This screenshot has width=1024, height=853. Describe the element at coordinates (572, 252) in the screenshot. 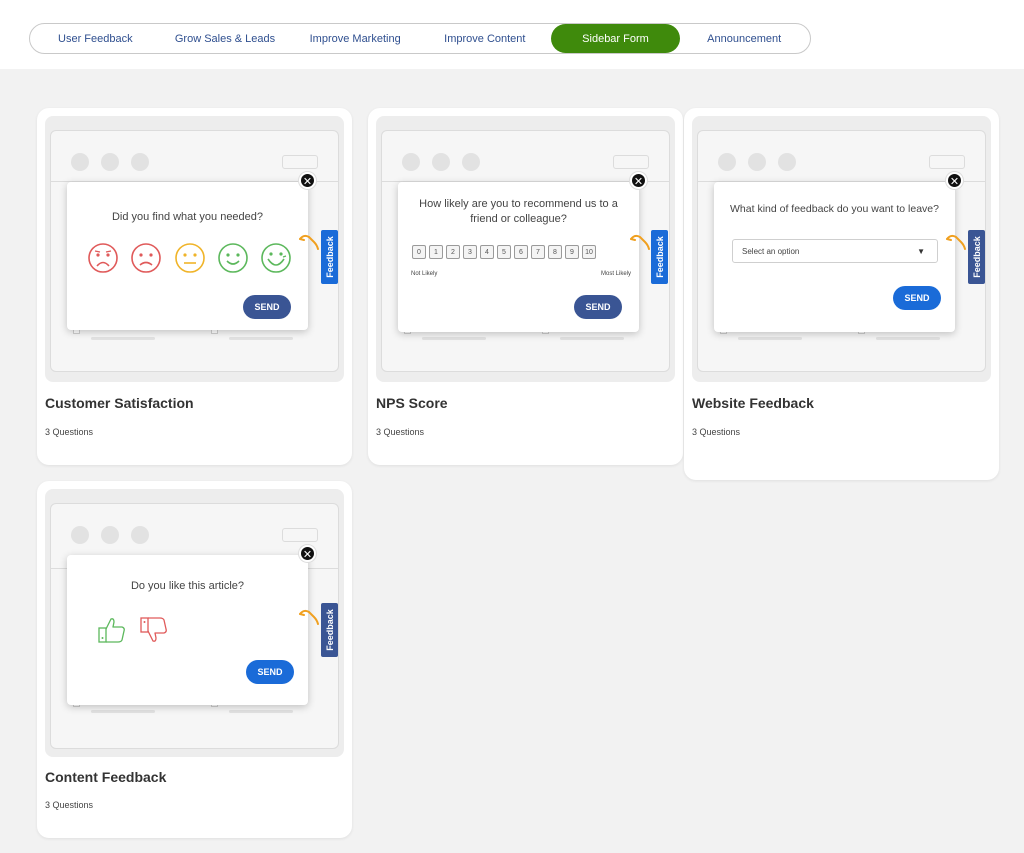

I see `nps-option: 9` at that location.